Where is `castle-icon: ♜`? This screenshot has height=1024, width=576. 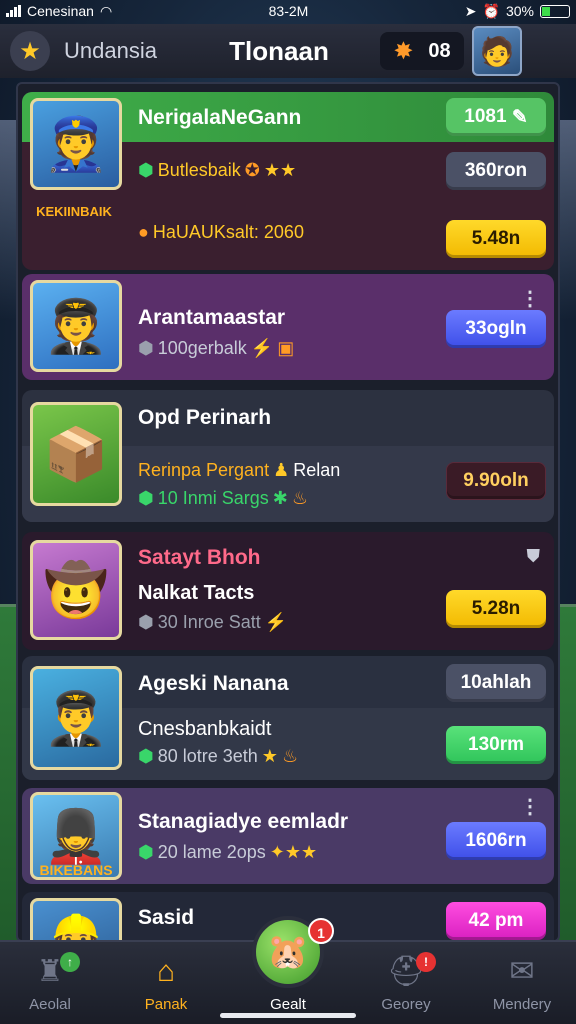
castle-icon: ♜ is located at coordinates (50, 971).